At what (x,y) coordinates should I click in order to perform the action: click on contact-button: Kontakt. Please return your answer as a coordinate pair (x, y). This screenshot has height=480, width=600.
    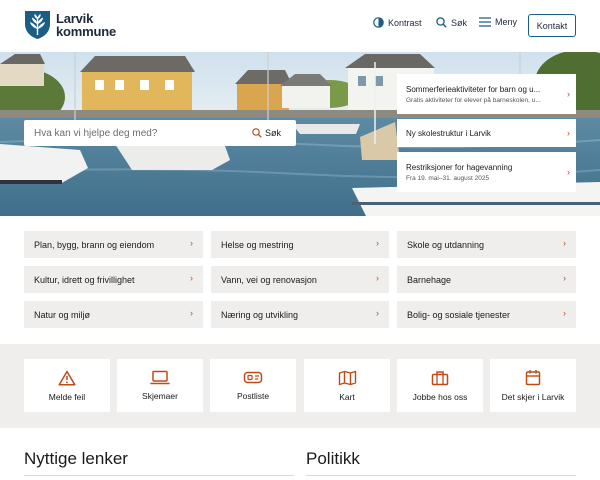
    Looking at the image, I should click on (552, 25).